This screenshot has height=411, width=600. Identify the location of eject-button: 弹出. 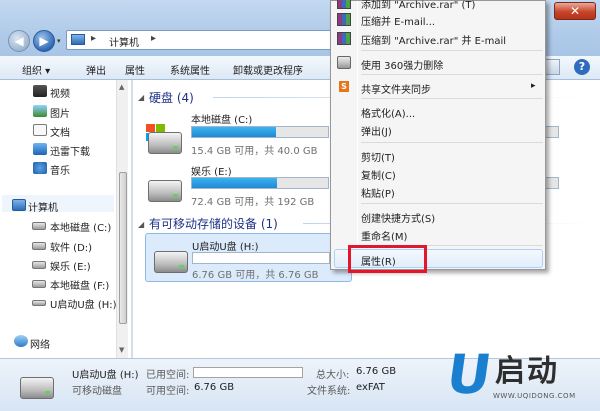
(96, 69).